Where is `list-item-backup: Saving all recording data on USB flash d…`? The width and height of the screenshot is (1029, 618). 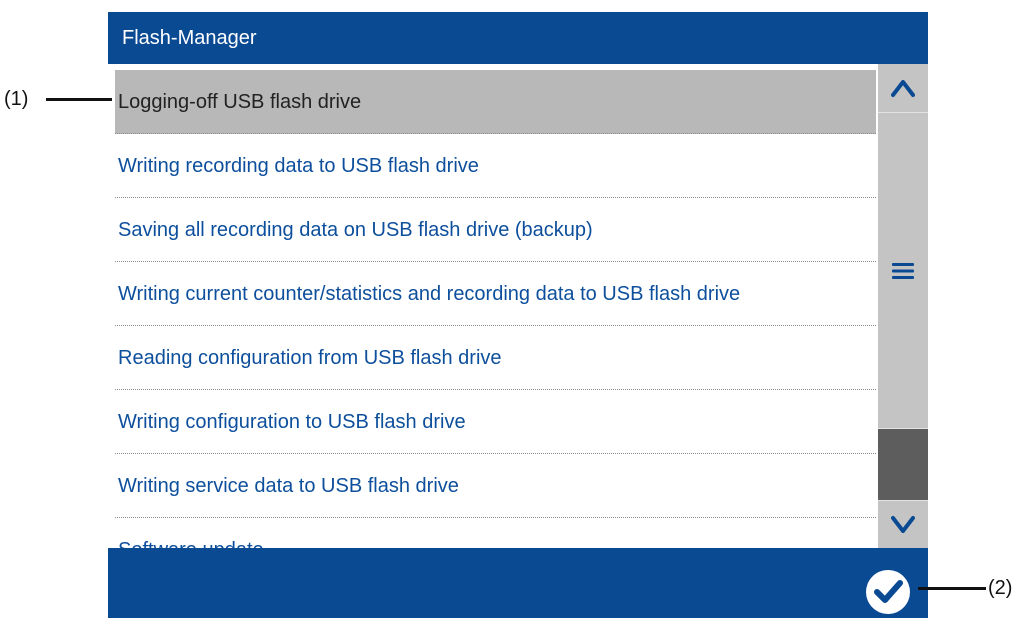 list-item-backup: Saving all recording data on USB flash d… is located at coordinates (495, 230).